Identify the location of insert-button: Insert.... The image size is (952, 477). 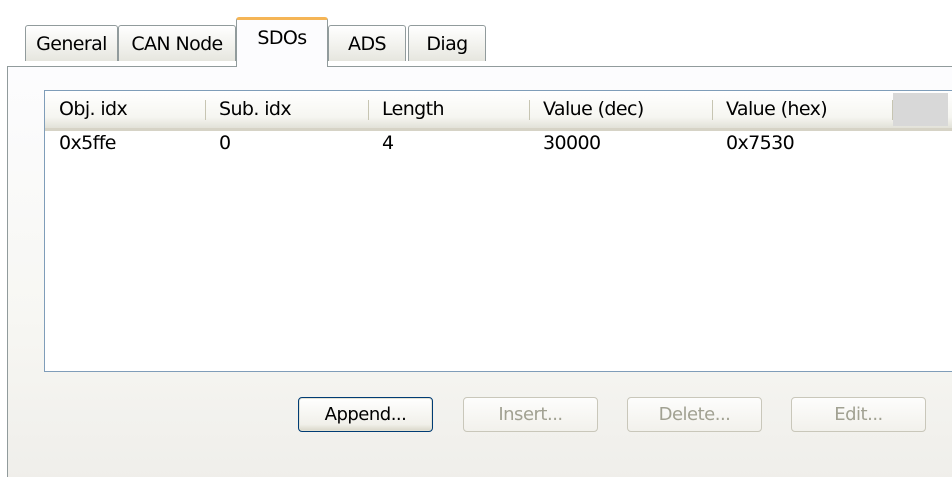
(530, 414).